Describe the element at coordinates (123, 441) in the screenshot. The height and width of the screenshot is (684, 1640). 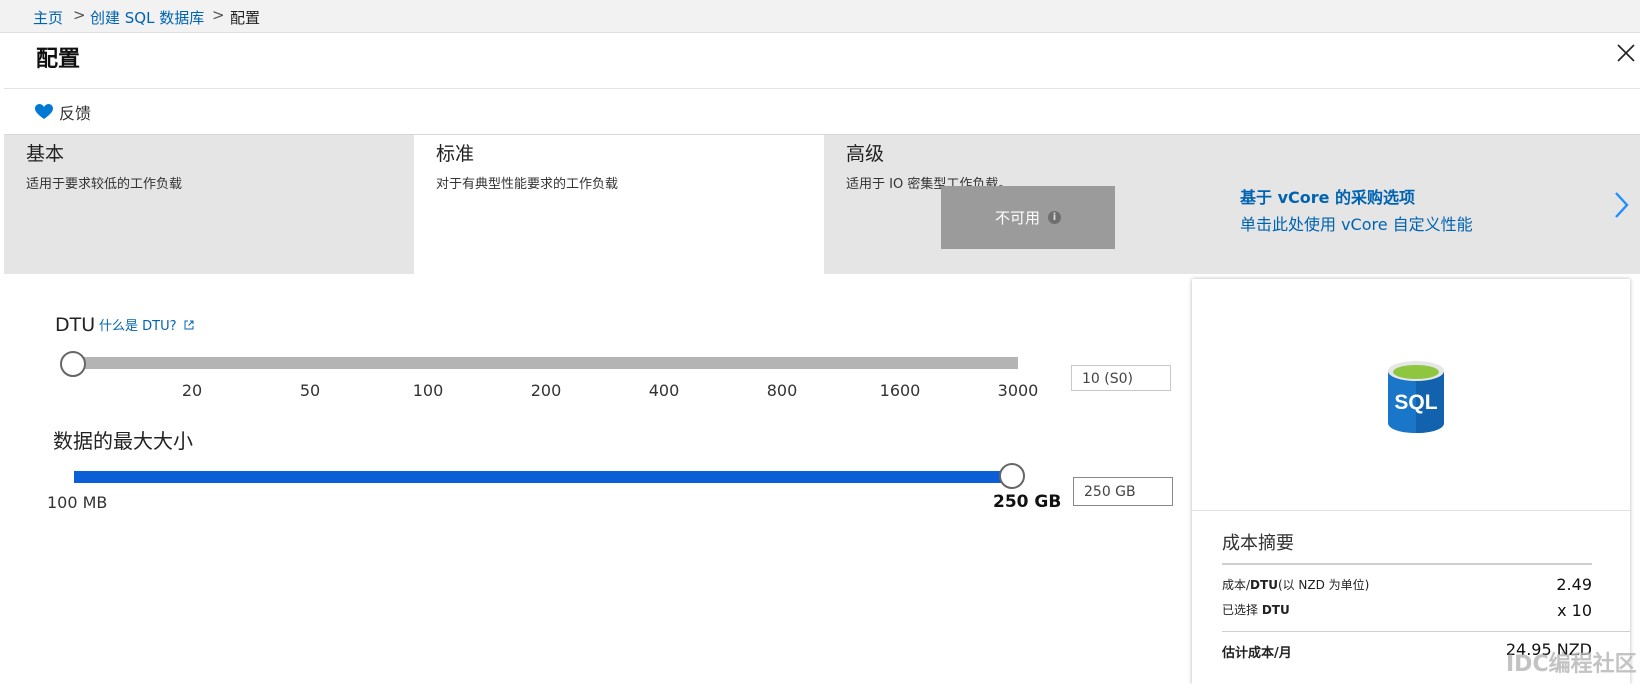
I see `storage-label: 数据的最大大小` at that location.